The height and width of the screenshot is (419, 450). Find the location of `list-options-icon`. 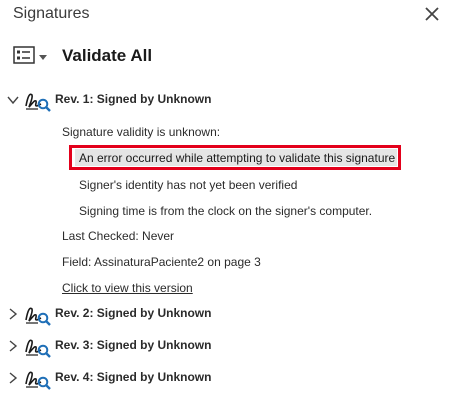

list-options-icon is located at coordinates (24, 57).